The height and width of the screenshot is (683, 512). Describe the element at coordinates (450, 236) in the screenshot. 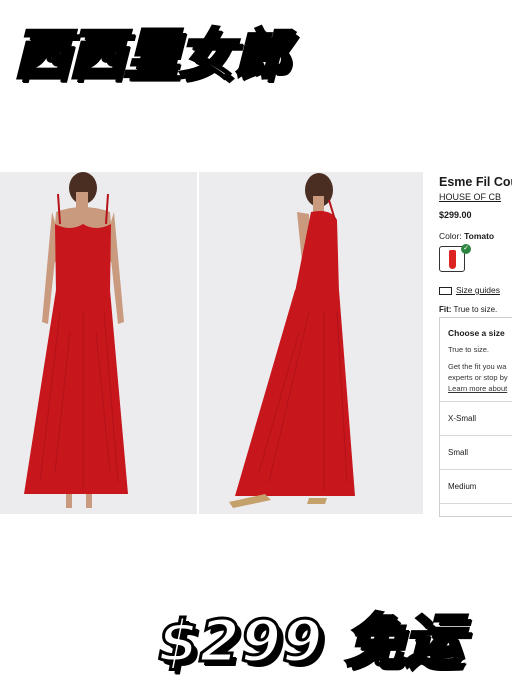

I see `color-label-text: Color:` at that location.